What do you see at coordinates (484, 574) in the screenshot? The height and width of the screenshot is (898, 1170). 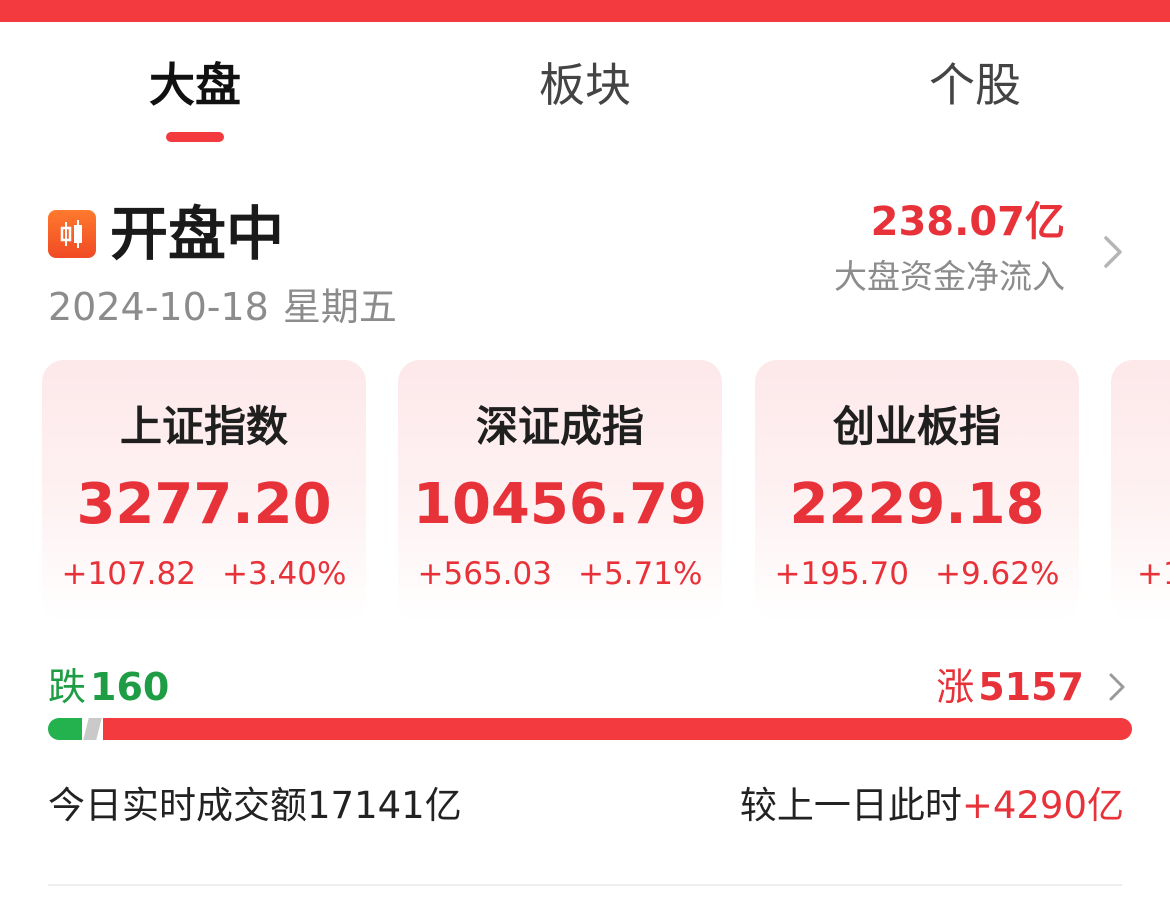 I see `index-change: +565.03` at bounding box center [484, 574].